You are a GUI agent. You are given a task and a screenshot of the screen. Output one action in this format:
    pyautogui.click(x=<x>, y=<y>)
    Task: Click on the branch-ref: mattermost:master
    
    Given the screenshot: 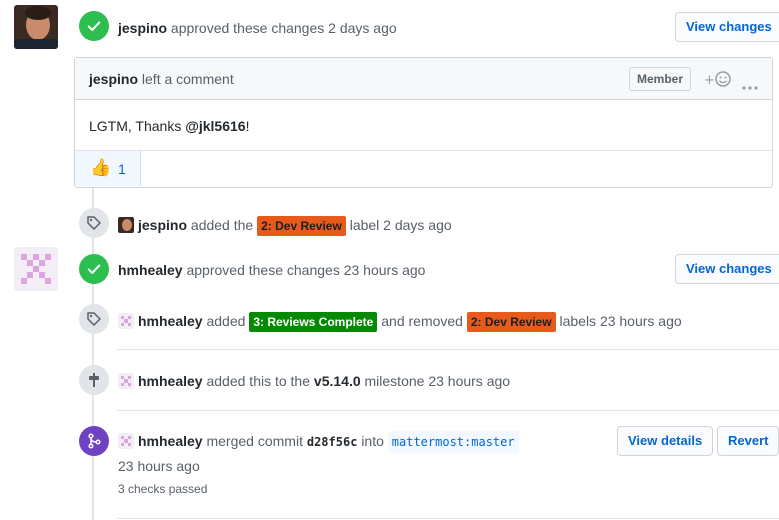 What is the action you would take?
    pyautogui.click(x=453, y=442)
    